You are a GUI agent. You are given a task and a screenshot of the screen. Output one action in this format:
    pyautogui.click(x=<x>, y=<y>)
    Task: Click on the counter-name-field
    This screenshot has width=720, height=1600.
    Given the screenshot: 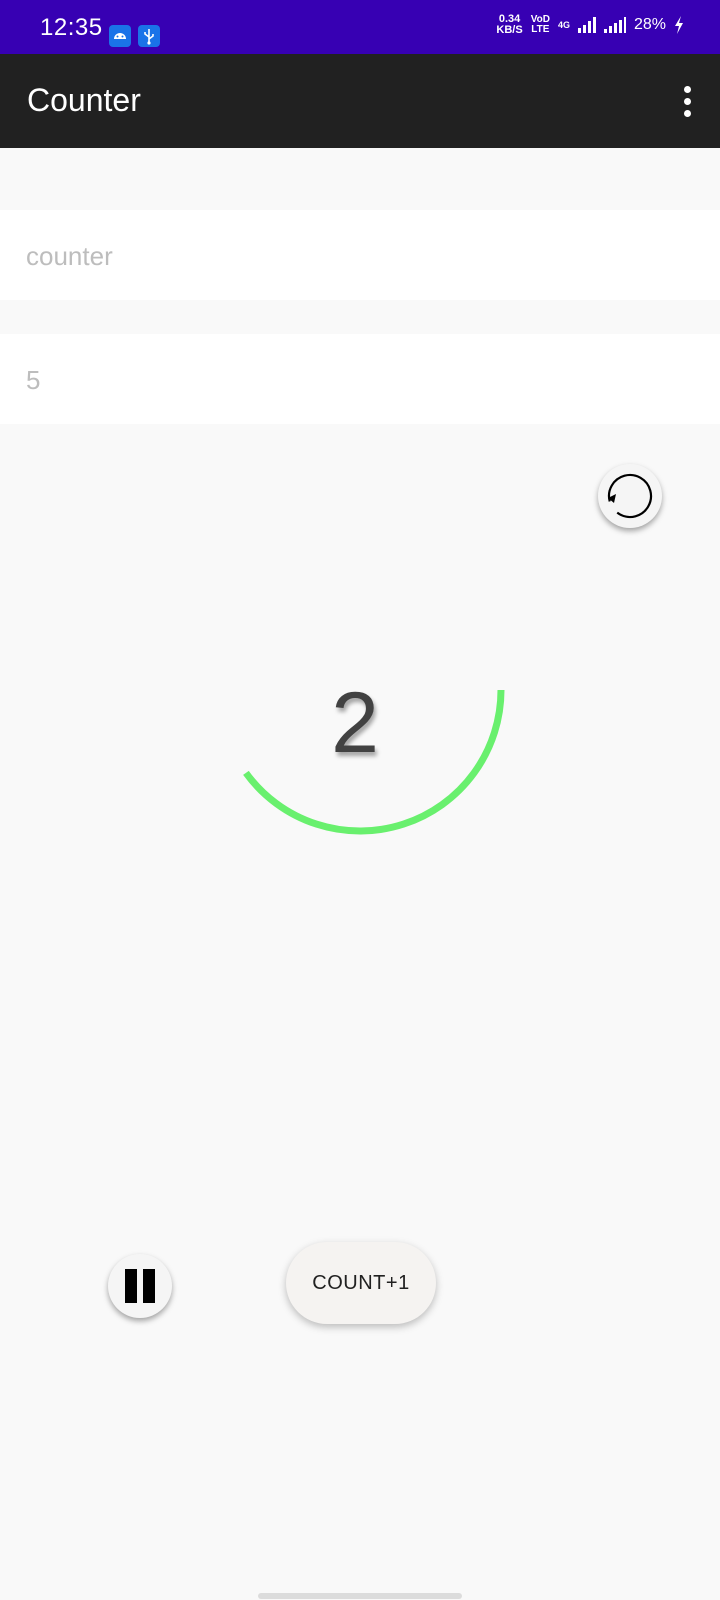 What is the action you would take?
    pyautogui.click(x=360, y=255)
    